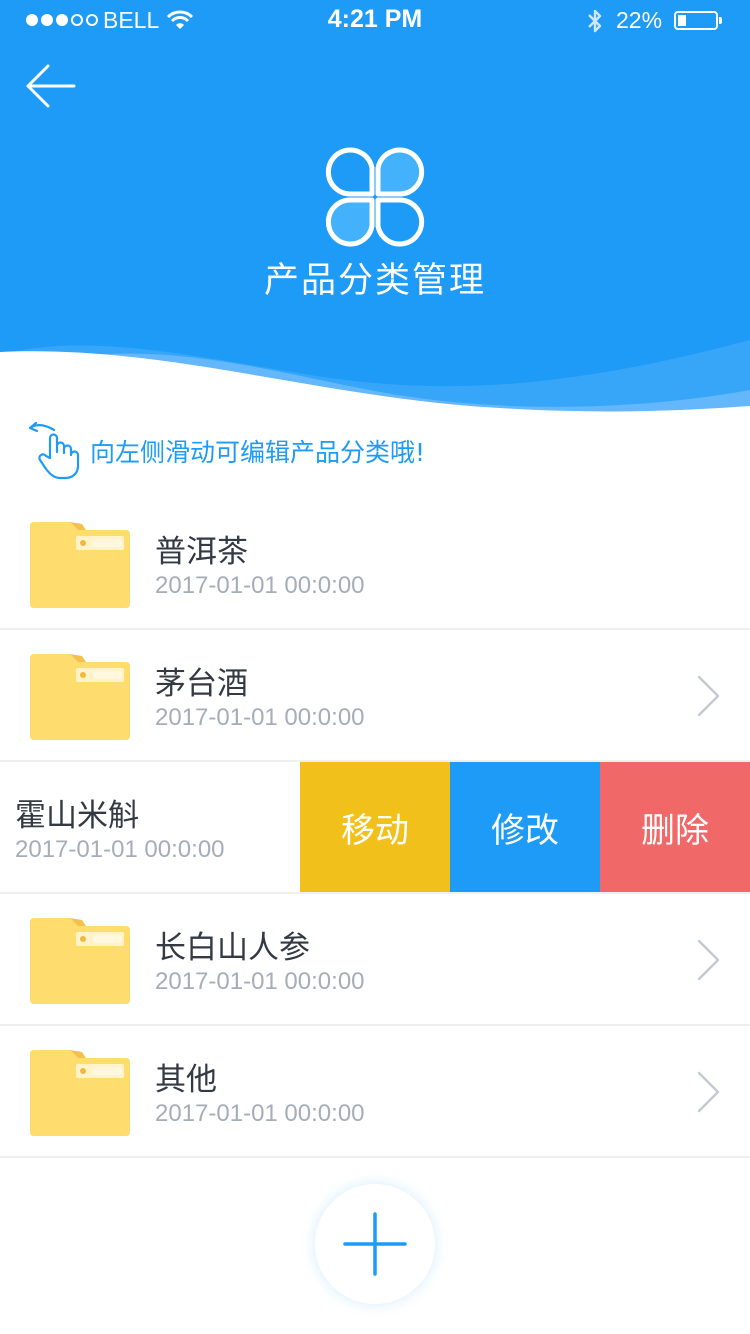 This screenshot has height=1334, width=750. Describe the element at coordinates (720, 20) in the screenshot. I see `battery-tip` at that location.